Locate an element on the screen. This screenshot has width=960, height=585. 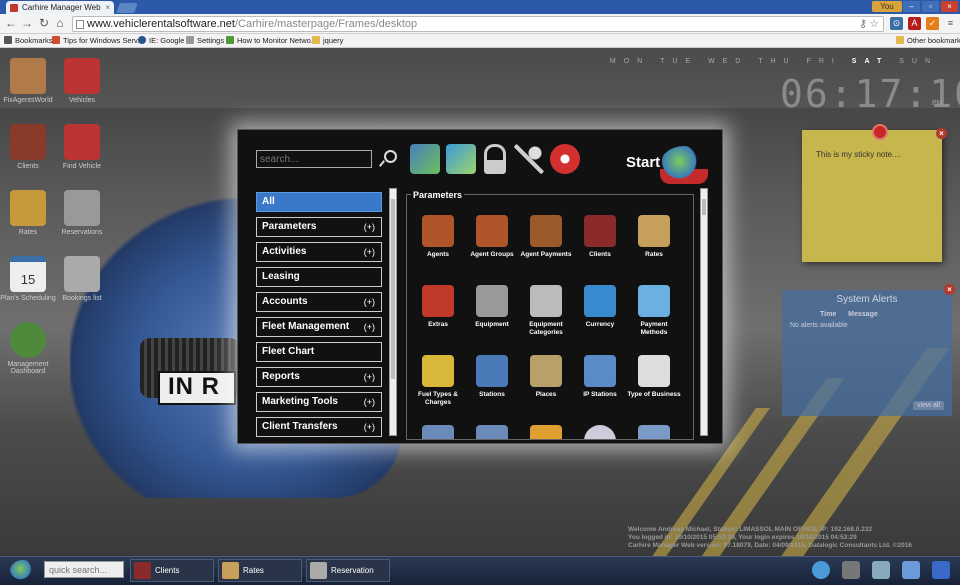
desktop-icon-reservations: Reservations is located at coordinates (82, 213).